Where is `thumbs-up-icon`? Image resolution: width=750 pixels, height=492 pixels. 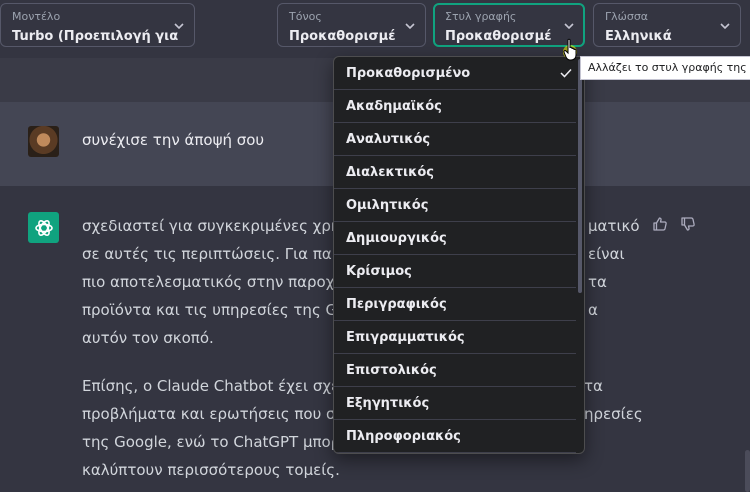 thumbs-up-icon is located at coordinates (660, 224).